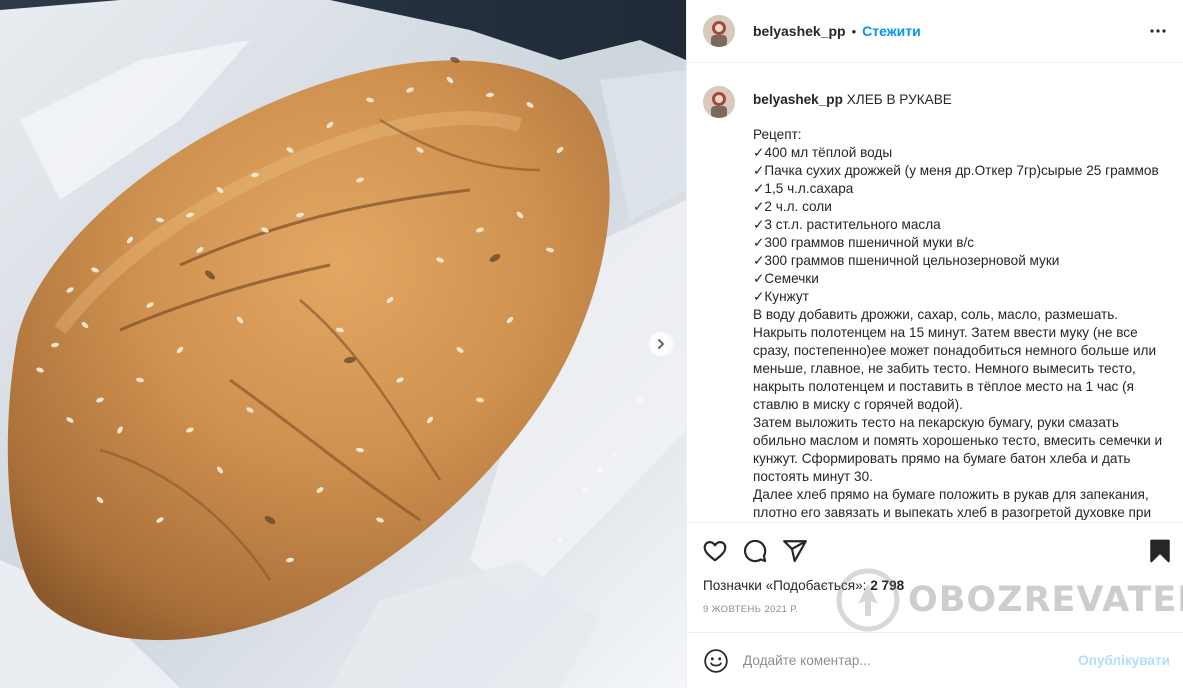  What do you see at coordinates (935, 31) in the screenshot?
I see `post-header: belyashek_pp • Стежити` at bounding box center [935, 31].